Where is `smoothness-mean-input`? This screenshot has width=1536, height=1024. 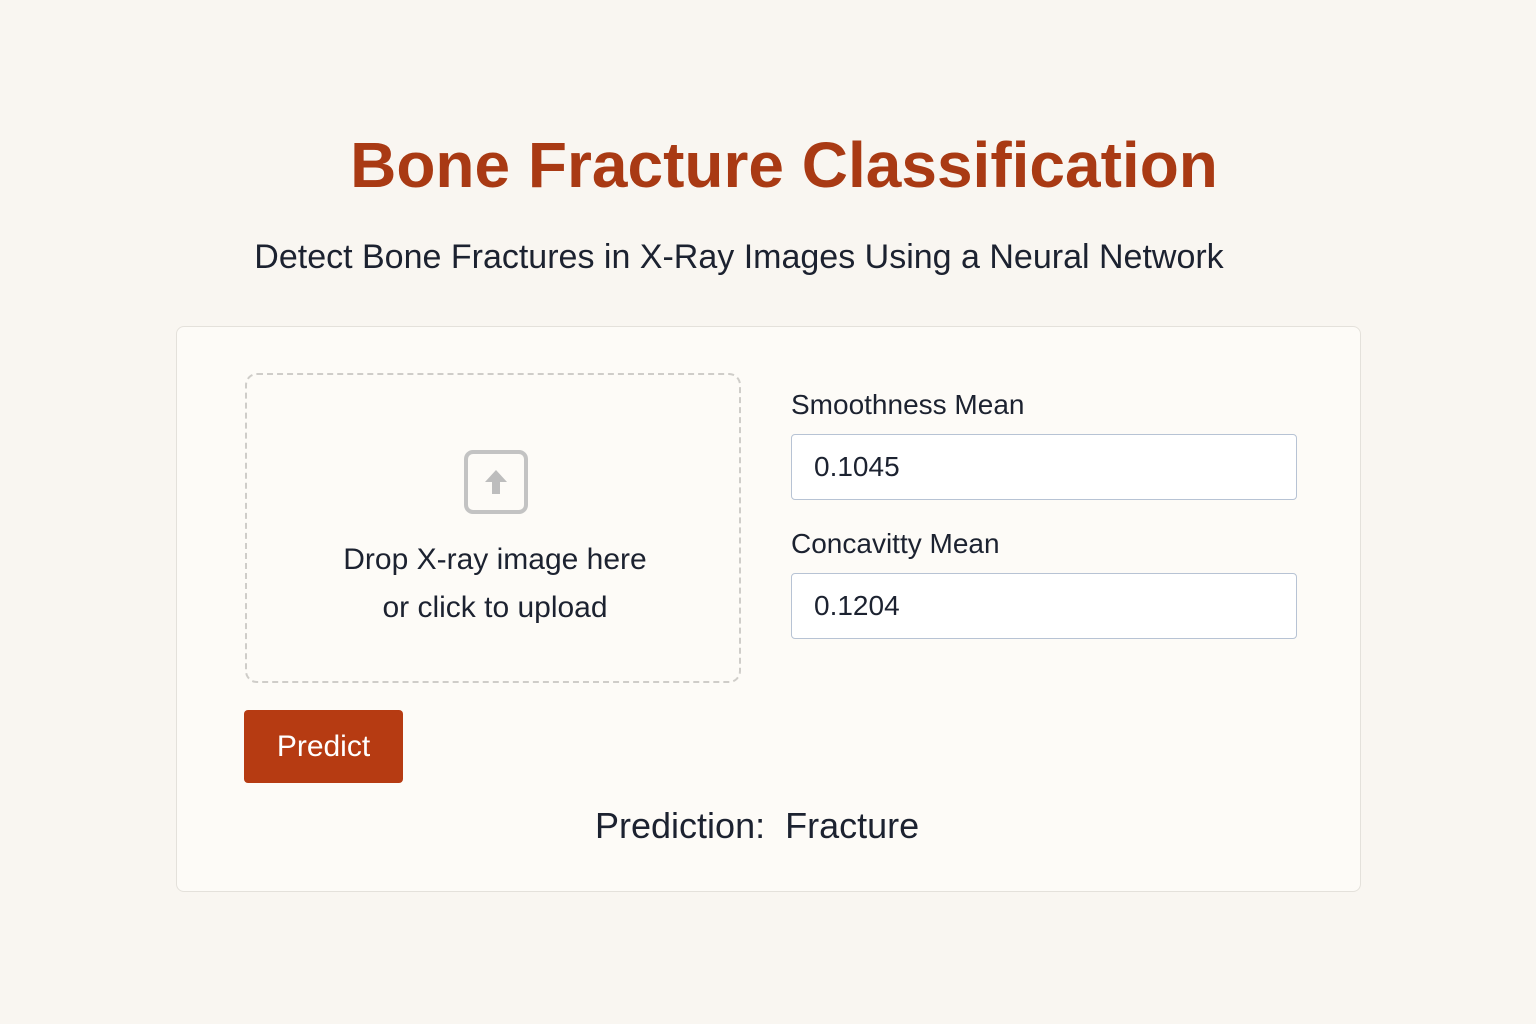 smoothness-mean-input is located at coordinates (1044, 467).